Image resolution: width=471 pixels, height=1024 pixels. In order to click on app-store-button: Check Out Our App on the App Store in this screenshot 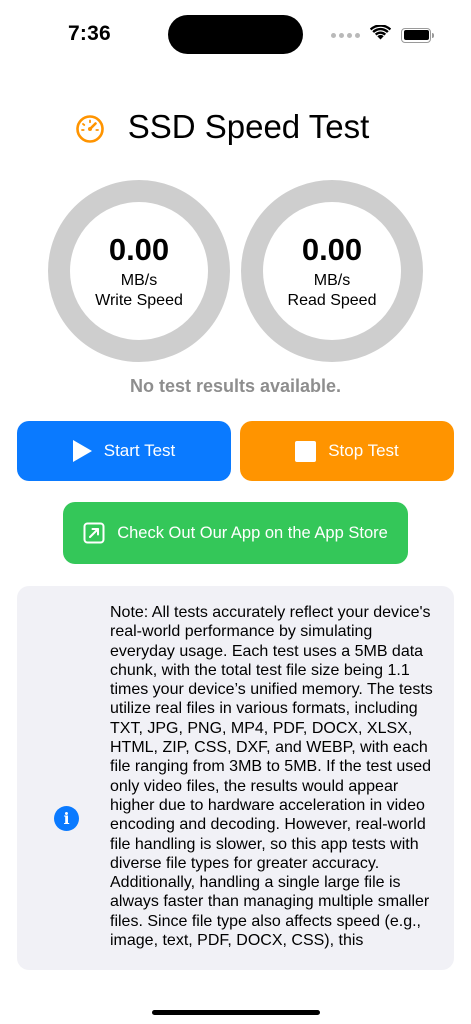, I will do `click(235, 533)`.